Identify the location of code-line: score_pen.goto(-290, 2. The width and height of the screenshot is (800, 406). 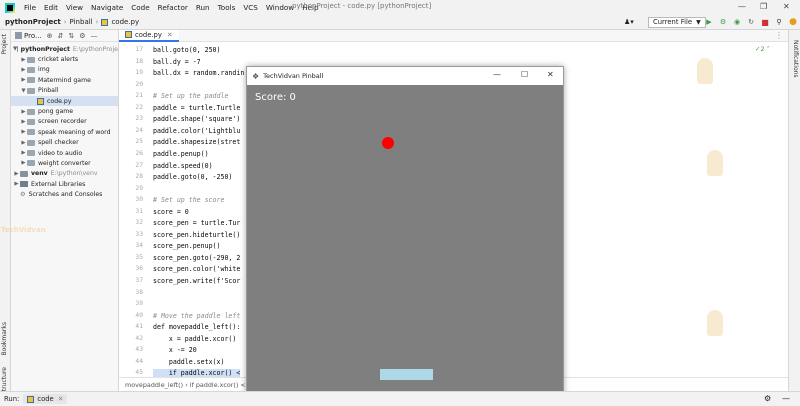
(196, 258).